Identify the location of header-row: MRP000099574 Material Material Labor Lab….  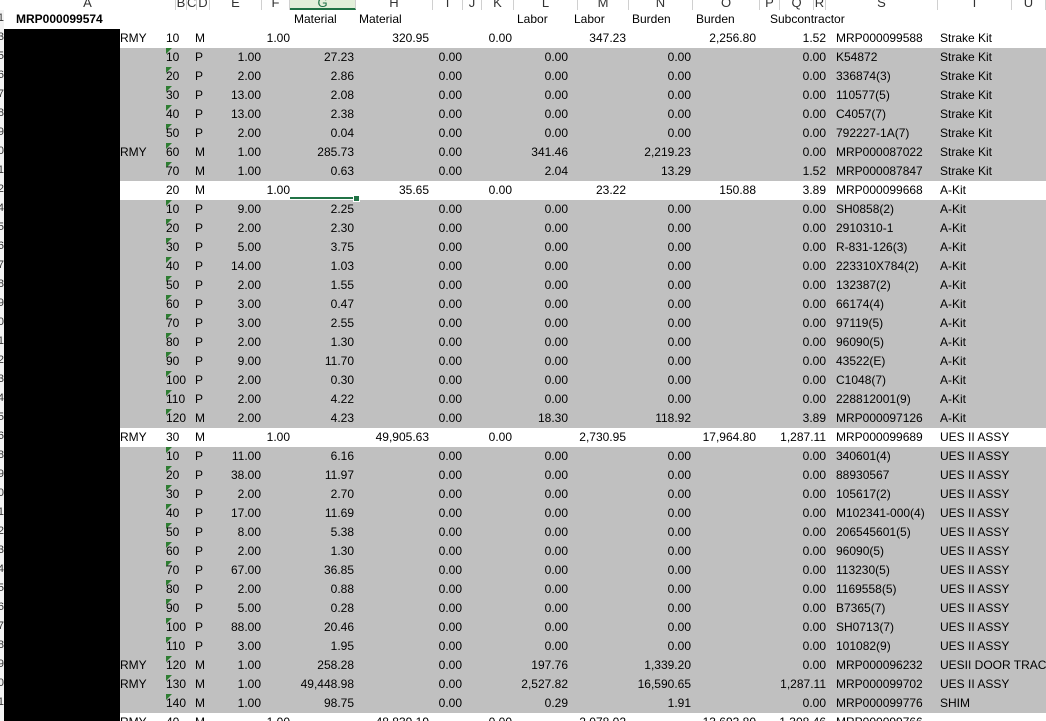
(525, 19).